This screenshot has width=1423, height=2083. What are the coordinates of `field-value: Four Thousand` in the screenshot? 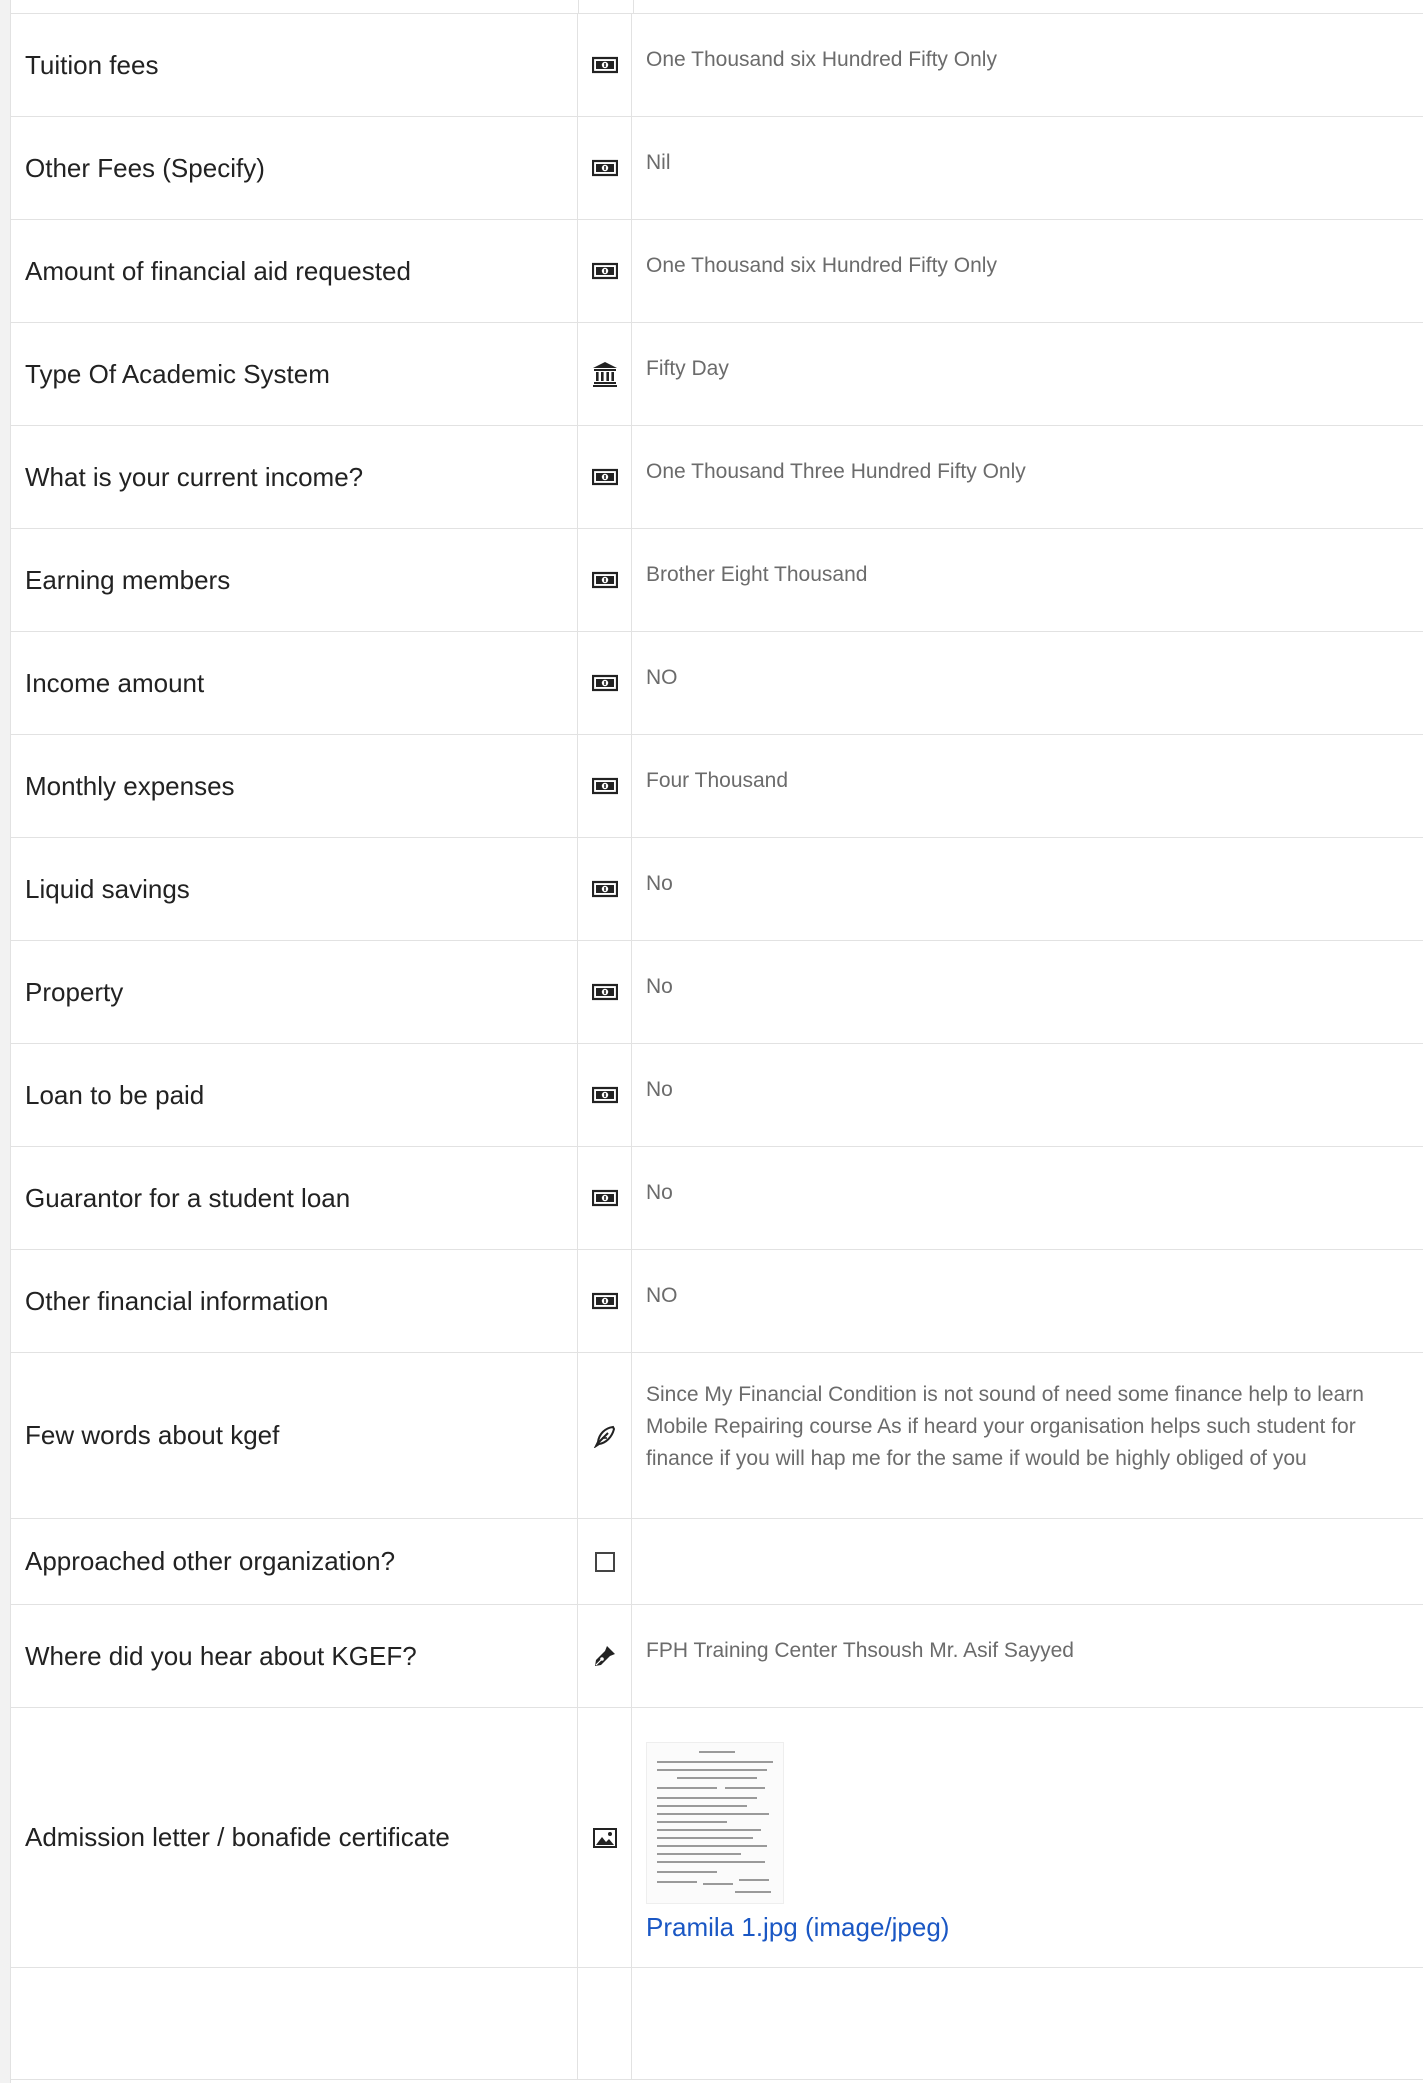 It's located at (717, 780).